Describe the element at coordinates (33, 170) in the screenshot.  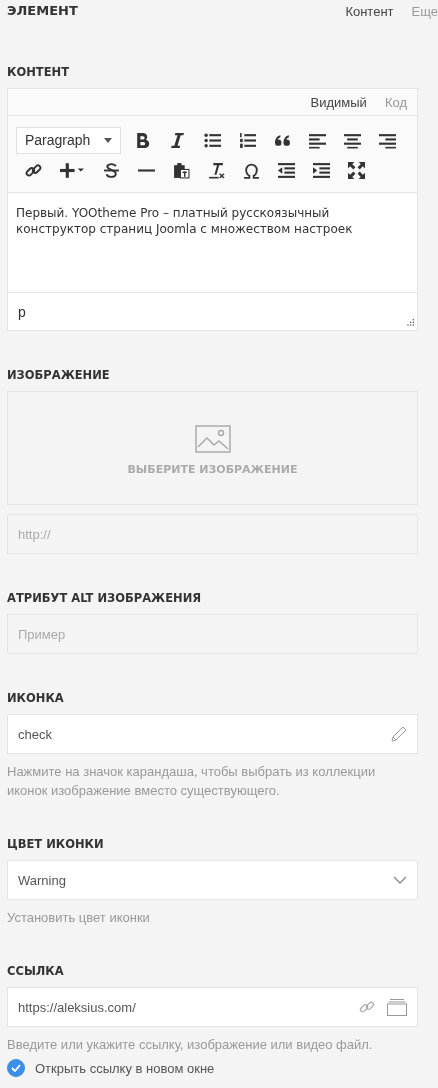
I see `link-icon` at that location.